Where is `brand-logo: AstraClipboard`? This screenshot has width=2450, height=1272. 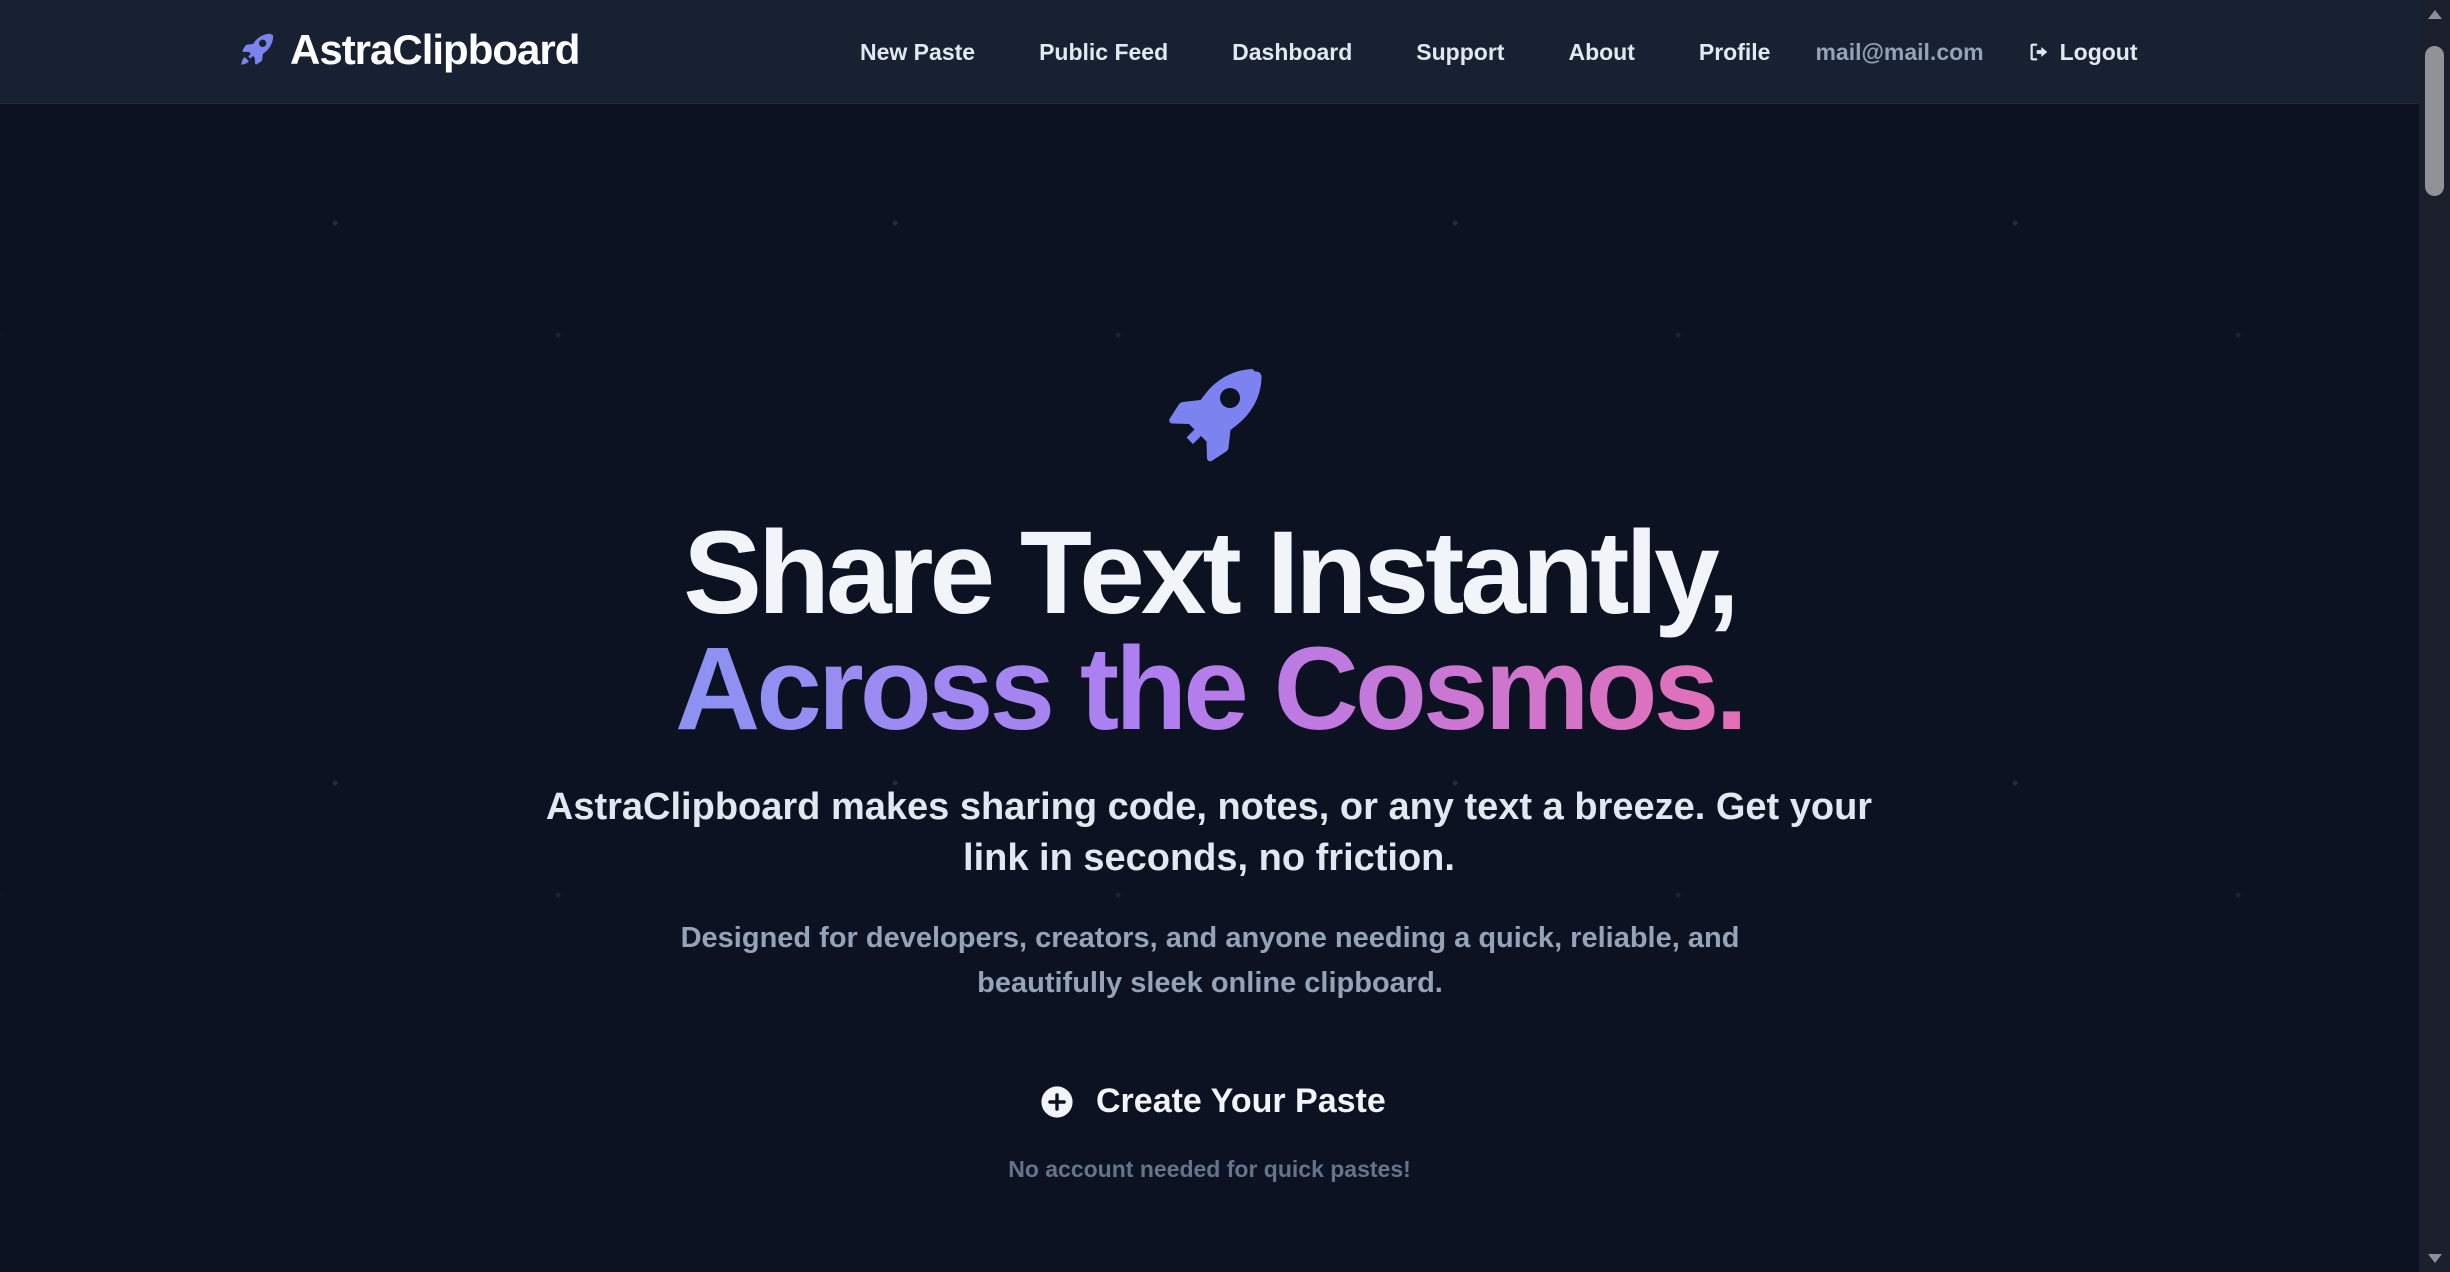 brand-logo: AstraClipboard is located at coordinates (408, 50).